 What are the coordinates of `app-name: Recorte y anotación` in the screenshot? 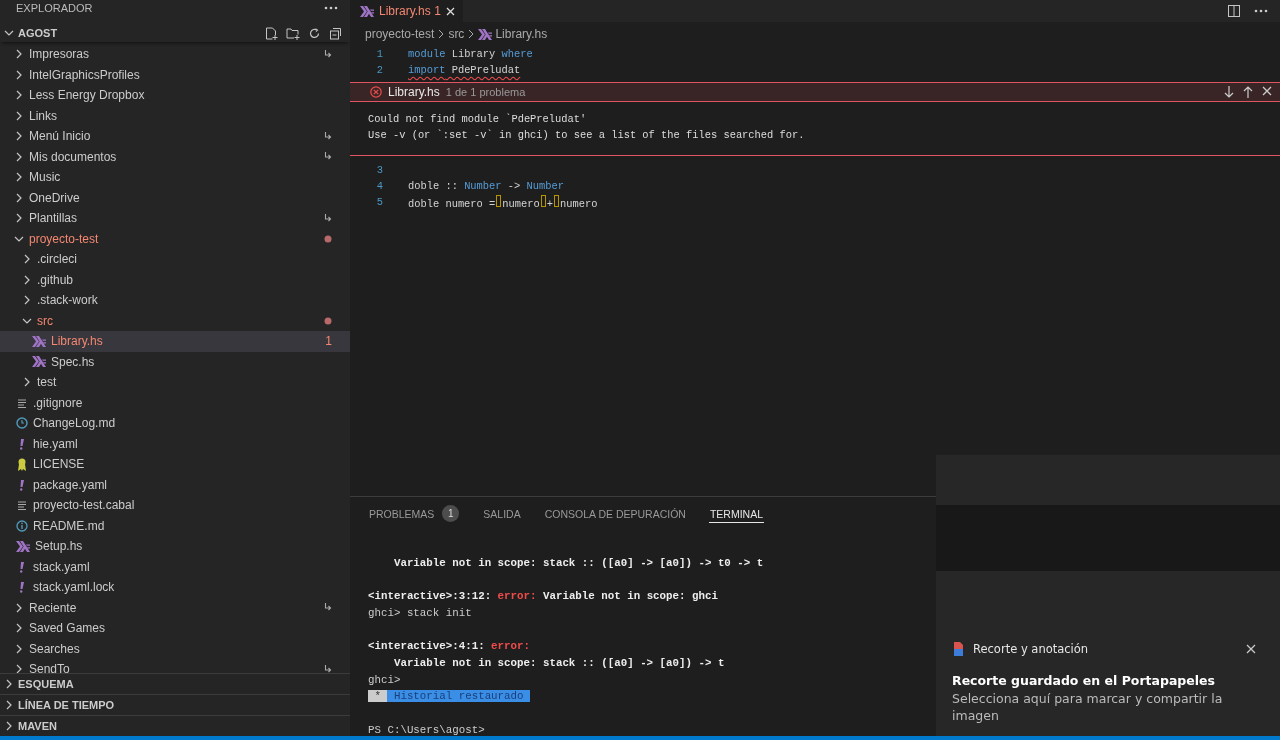 It's located at (1031, 649).